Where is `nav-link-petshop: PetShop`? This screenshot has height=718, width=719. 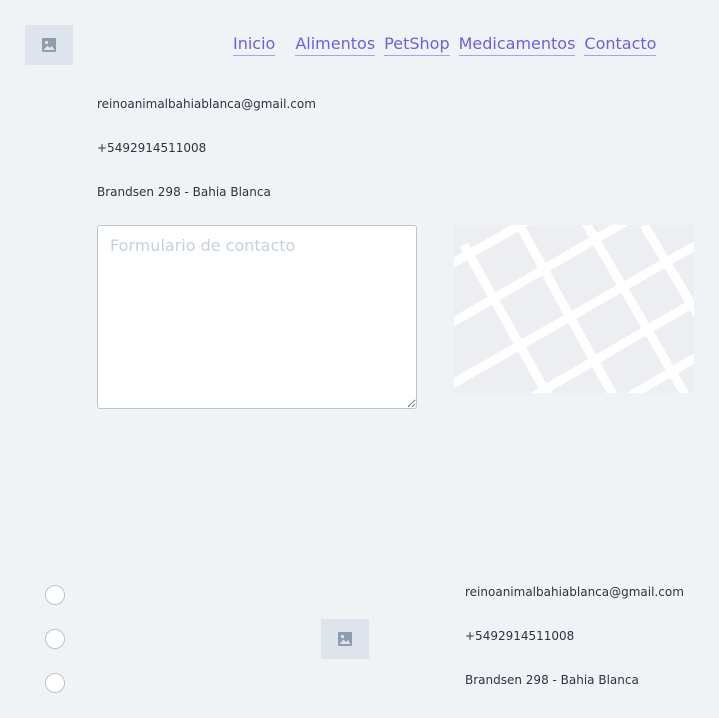 nav-link-petshop: PetShop is located at coordinates (417, 44).